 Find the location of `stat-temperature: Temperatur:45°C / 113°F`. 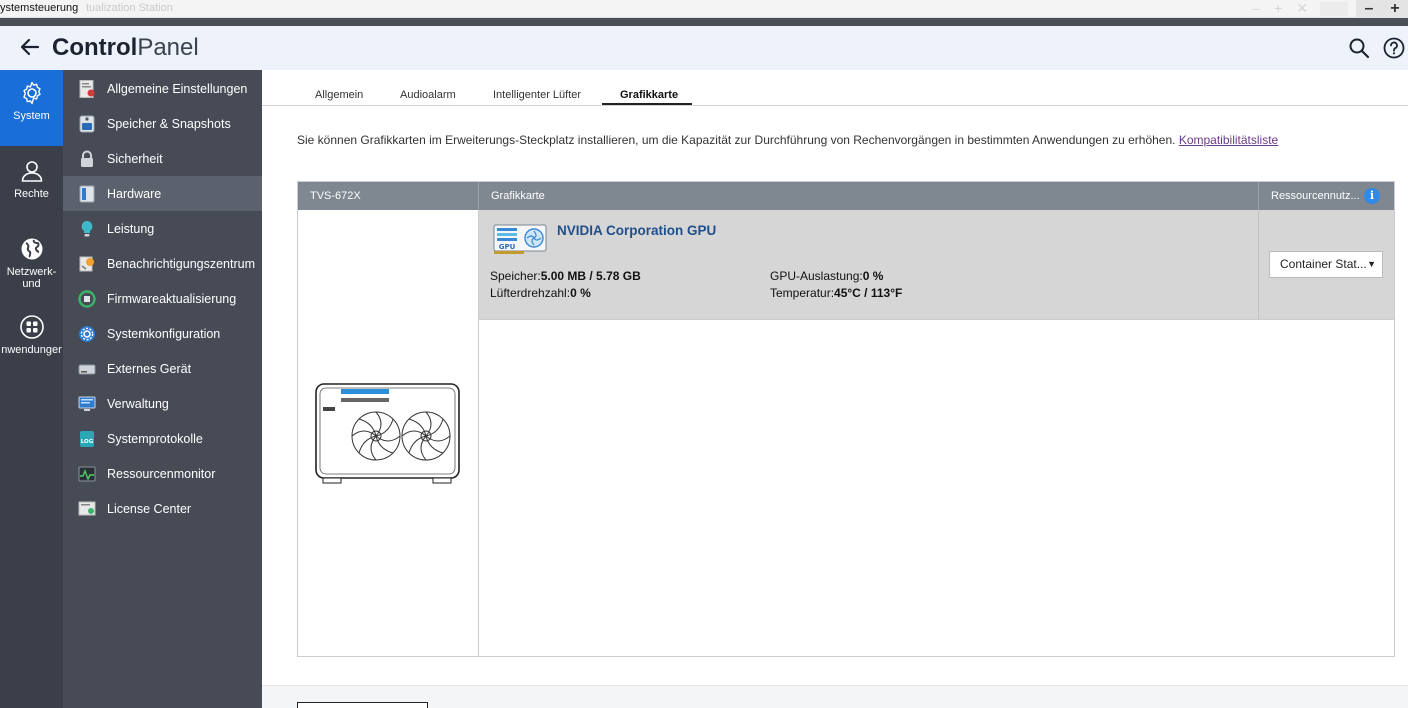

stat-temperature: Temperatur:45°C / 113°F is located at coordinates (836, 293).